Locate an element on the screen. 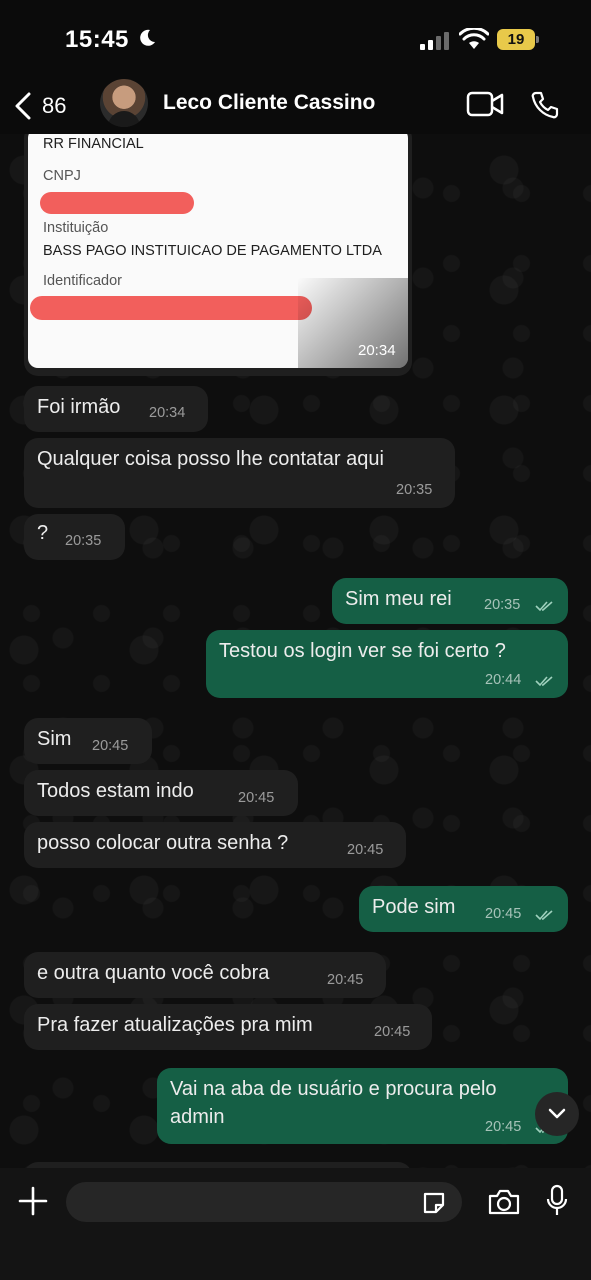 The width and height of the screenshot is (591, 1280). message-incoming: Foi irmão 20:34 is located at coordinates (116, 409).